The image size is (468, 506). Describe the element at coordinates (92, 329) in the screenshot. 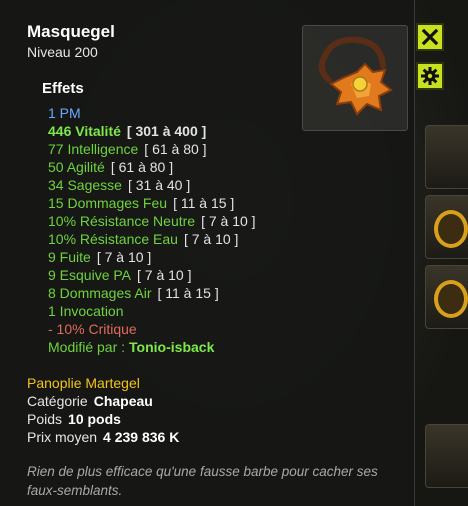

I see `effect-value: - 10% Critique` at that location.